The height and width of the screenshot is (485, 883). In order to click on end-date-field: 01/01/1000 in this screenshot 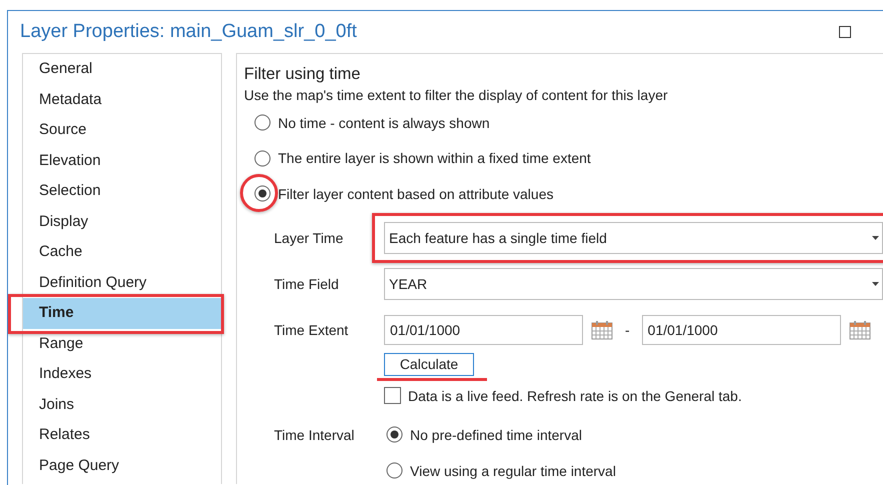, I will do `click(741, 329)`.